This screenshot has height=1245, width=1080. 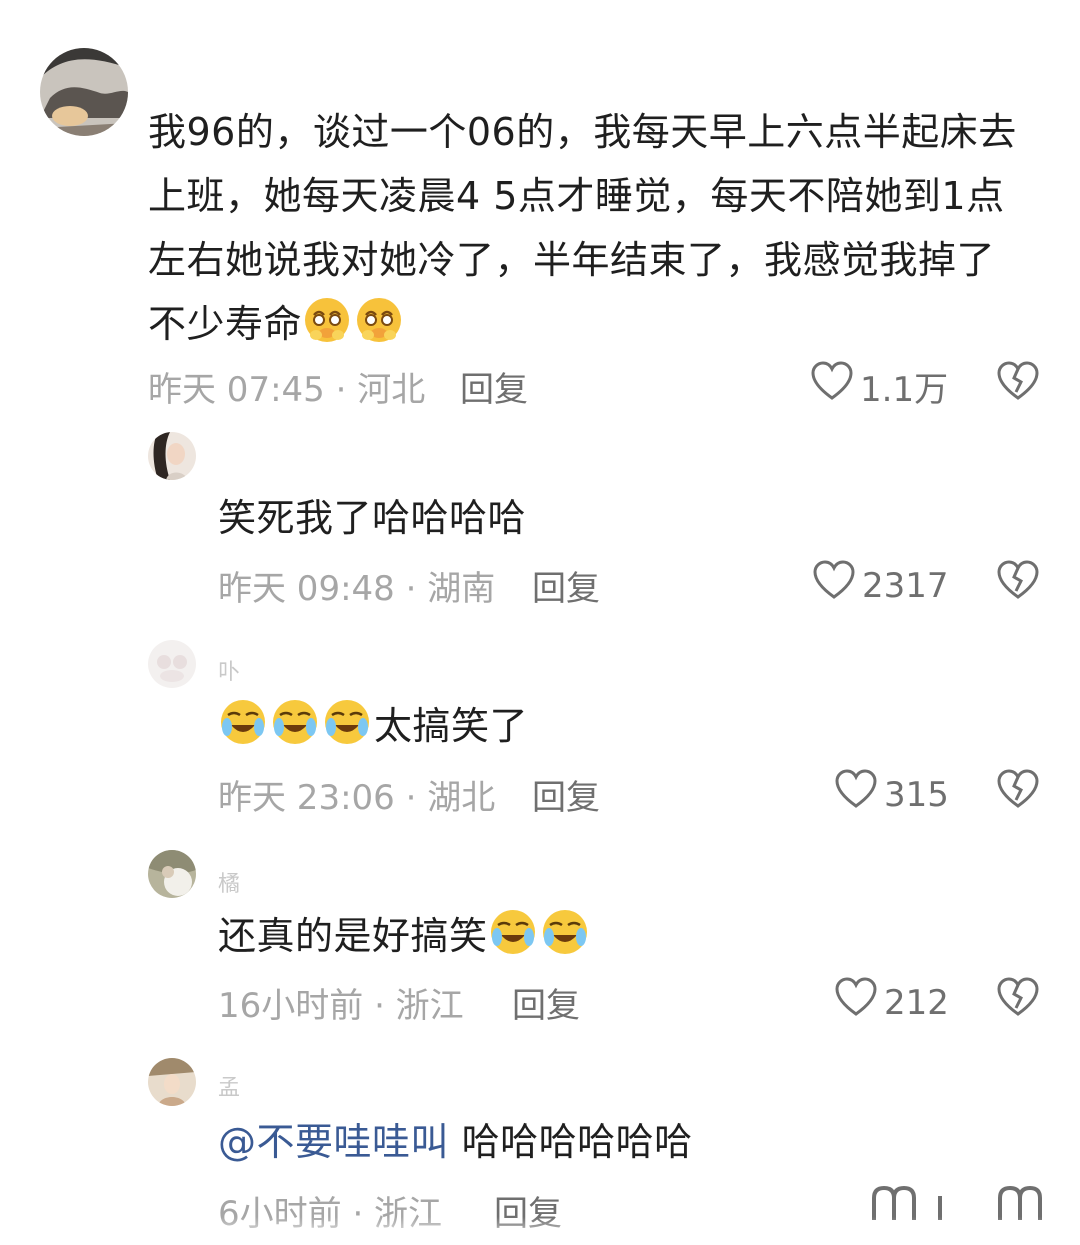 What do you see at coordinates (229, 1086) in the screenshot?
I see `username: 孟` at bounding box center [229, 1086].